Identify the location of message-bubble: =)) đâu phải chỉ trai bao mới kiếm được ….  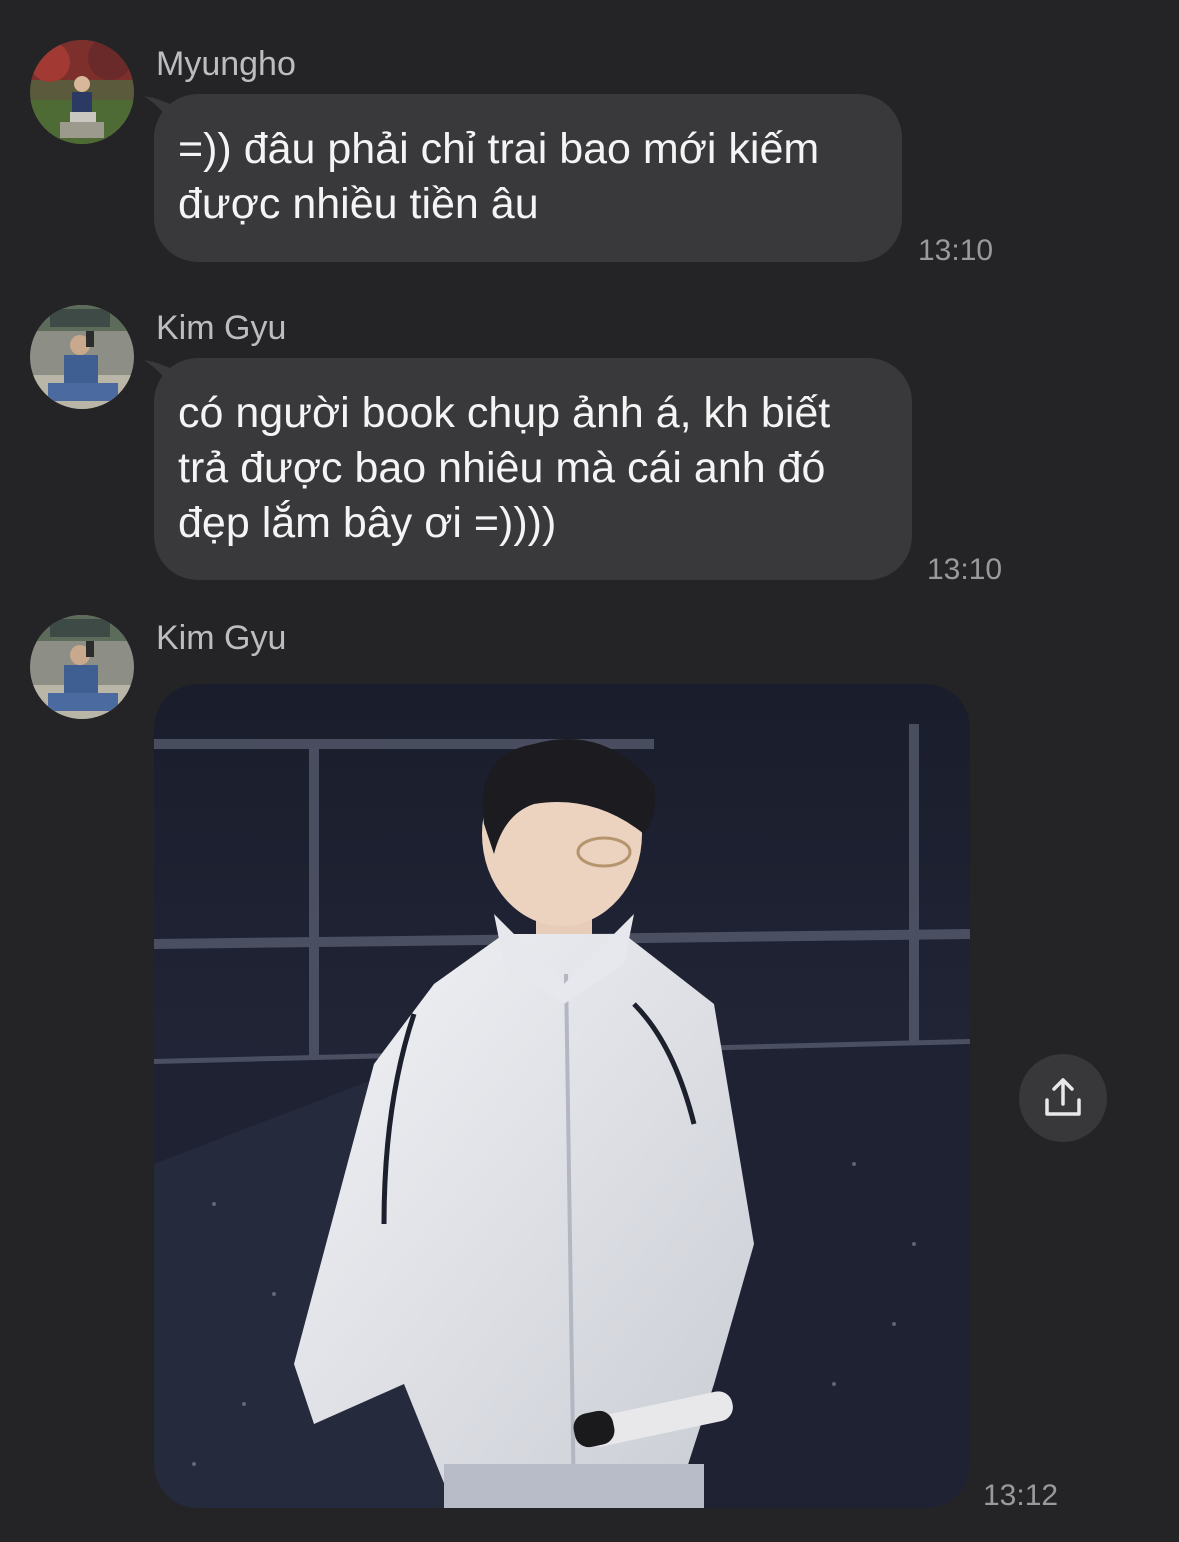
(528, 178).